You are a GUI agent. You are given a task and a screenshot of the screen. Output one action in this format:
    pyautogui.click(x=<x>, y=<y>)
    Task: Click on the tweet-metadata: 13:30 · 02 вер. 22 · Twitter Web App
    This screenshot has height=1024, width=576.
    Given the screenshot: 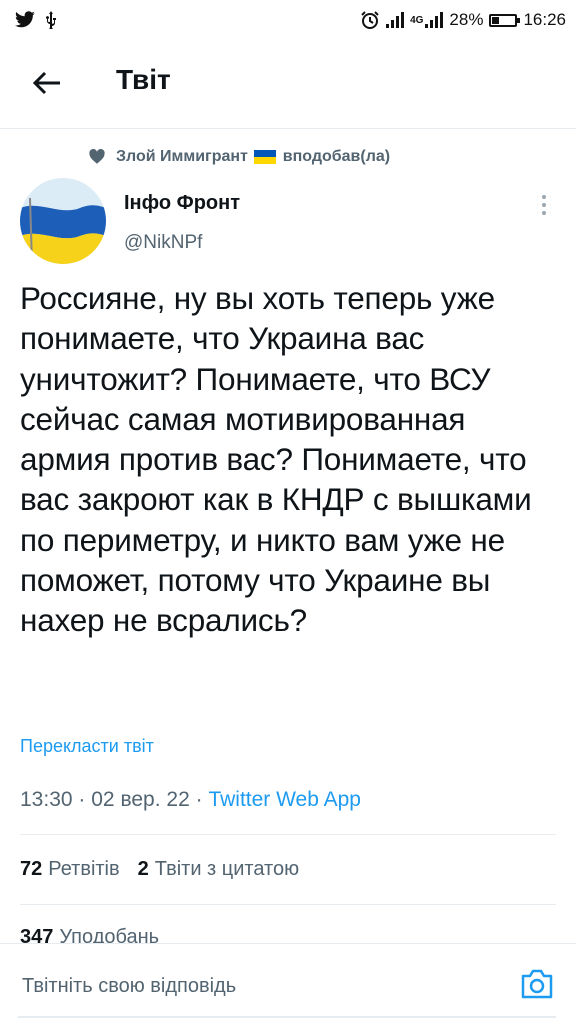 What is the action you would take?
    pyautogui.click(x=190, y=800)
    